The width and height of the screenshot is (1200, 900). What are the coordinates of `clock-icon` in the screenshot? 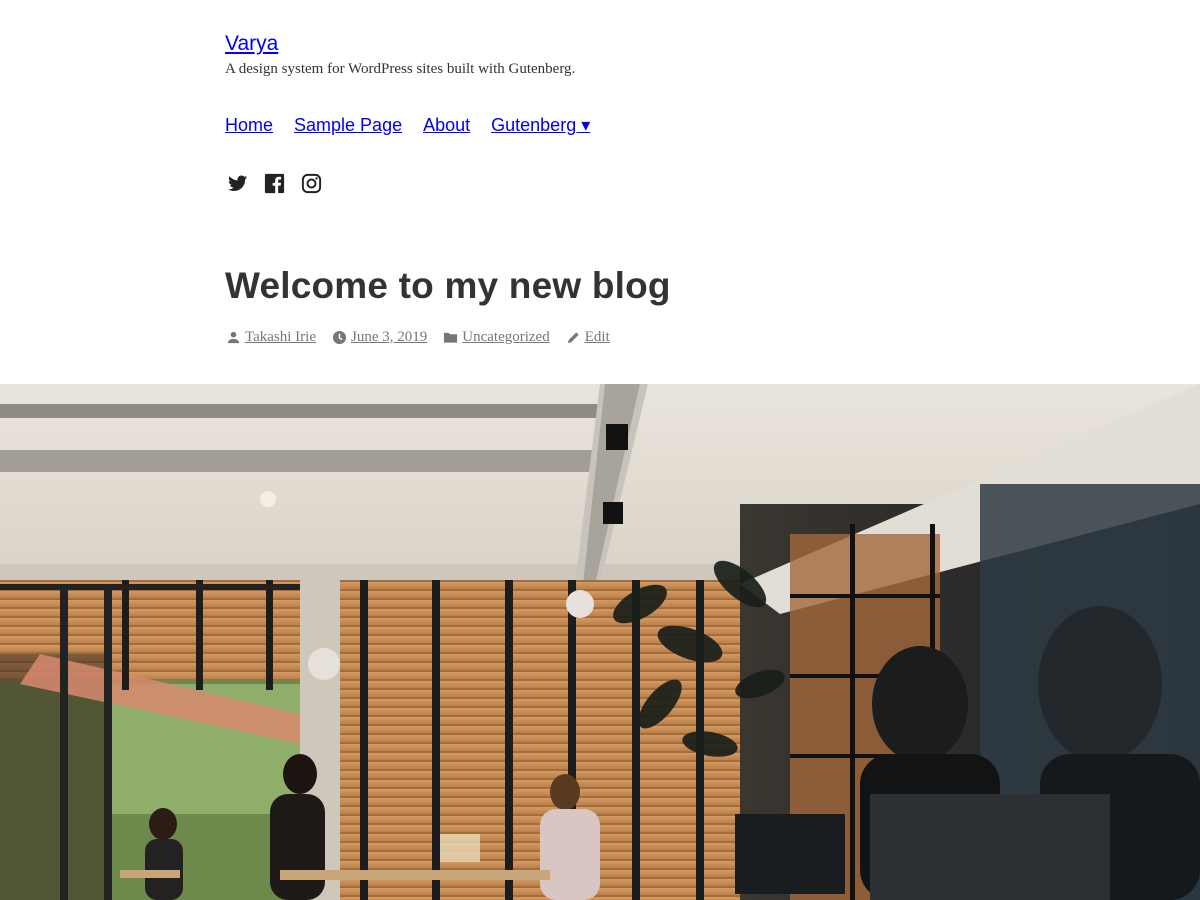 It's located at (339, 337).